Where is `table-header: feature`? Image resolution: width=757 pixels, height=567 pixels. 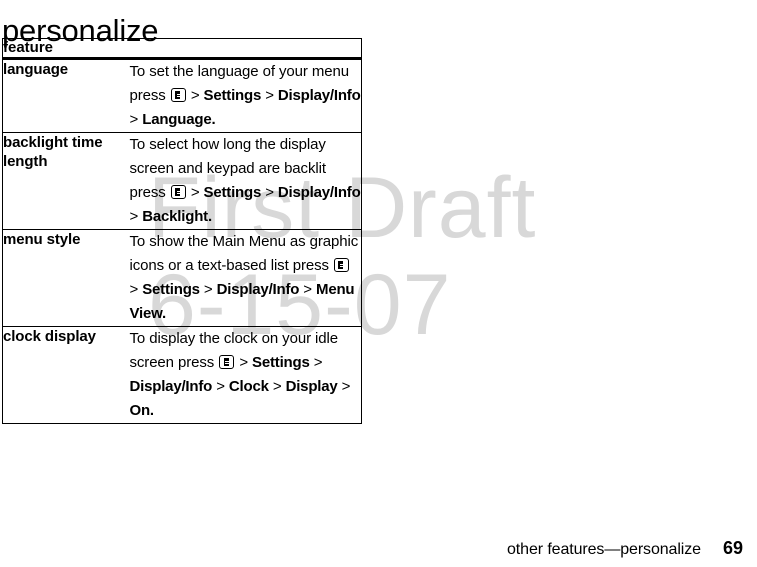
table-header: feature is located at coordinates (182, 49).